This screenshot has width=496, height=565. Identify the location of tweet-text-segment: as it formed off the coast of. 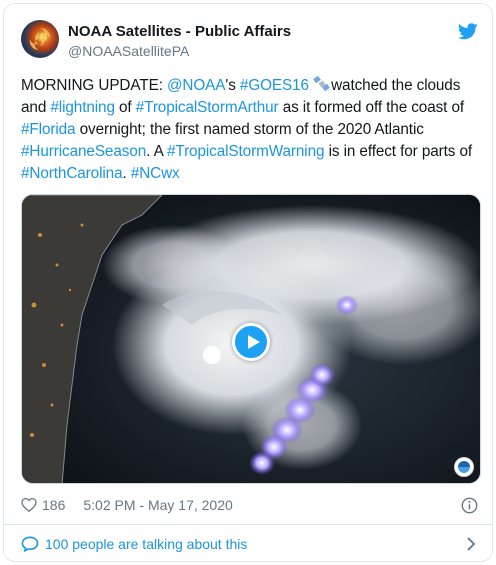
(371, 107).